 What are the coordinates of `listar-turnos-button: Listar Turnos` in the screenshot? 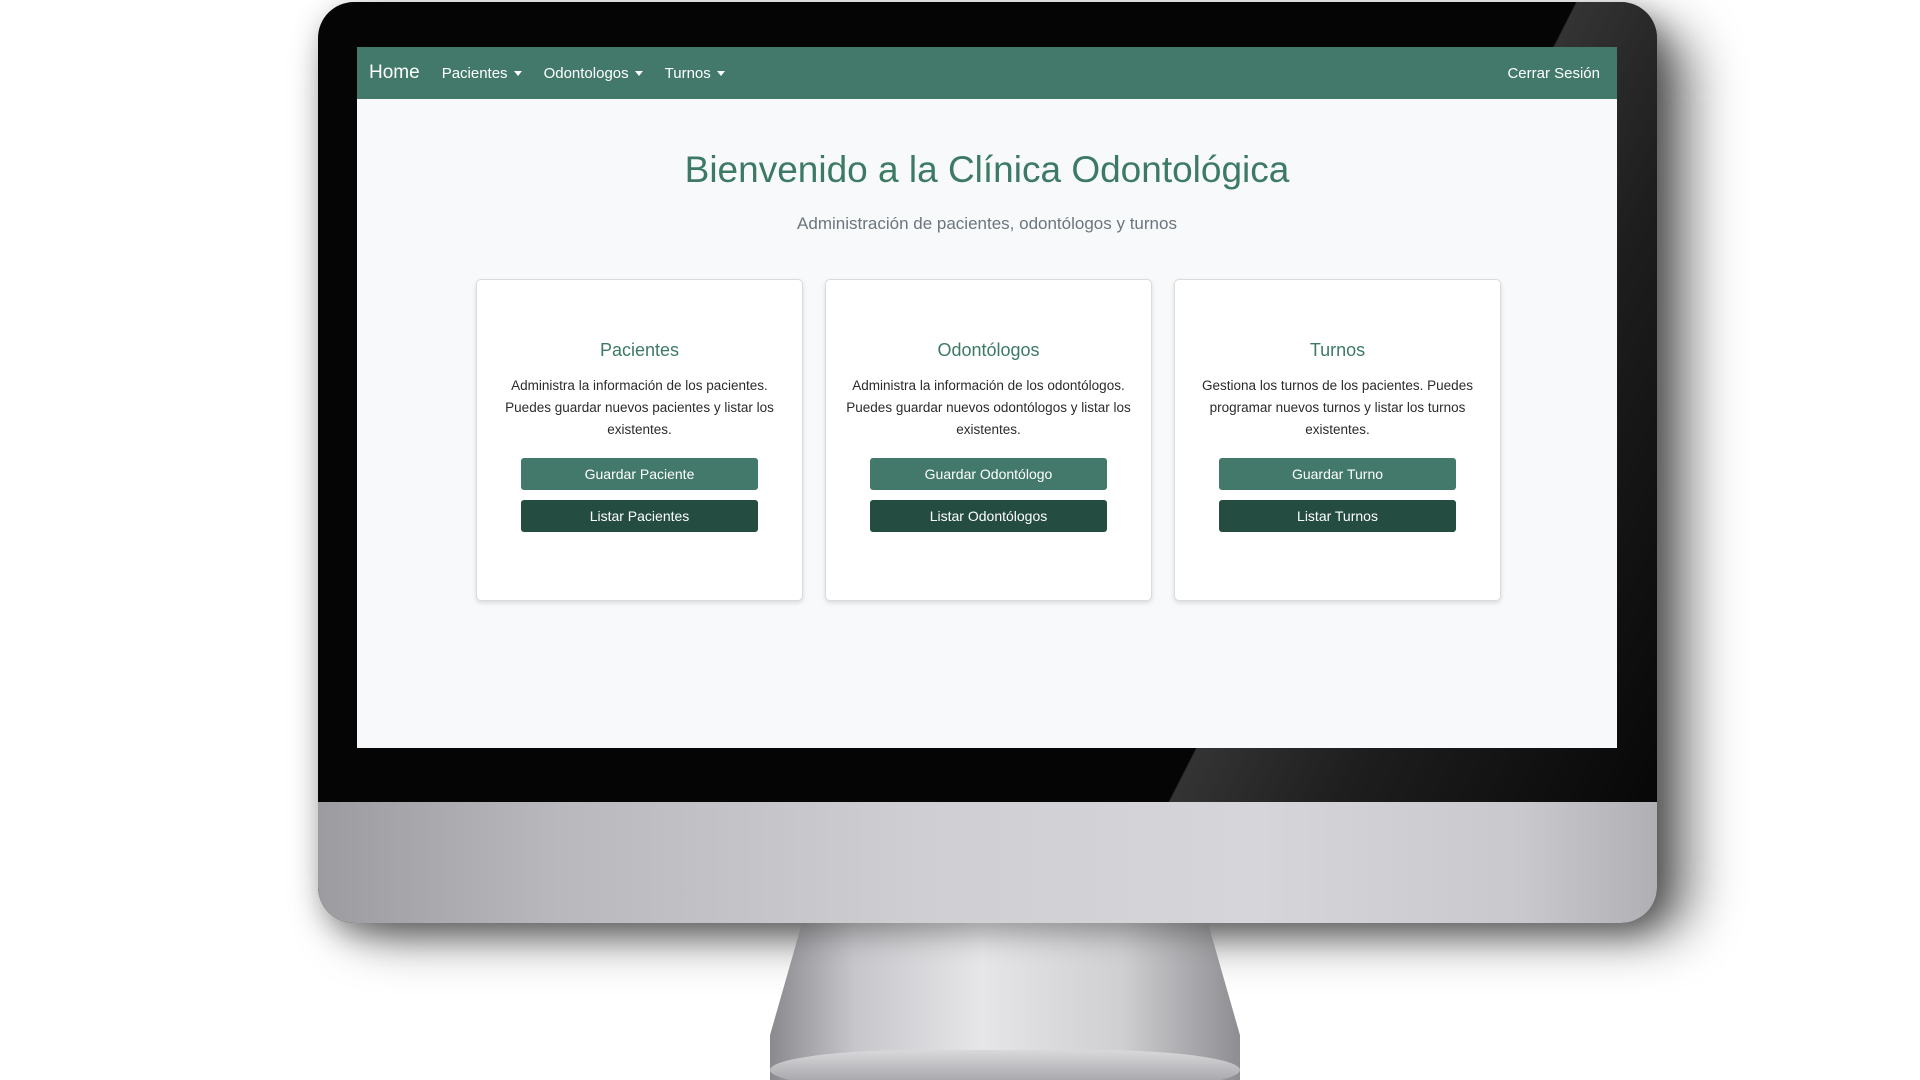 It's located at (1337, 516).